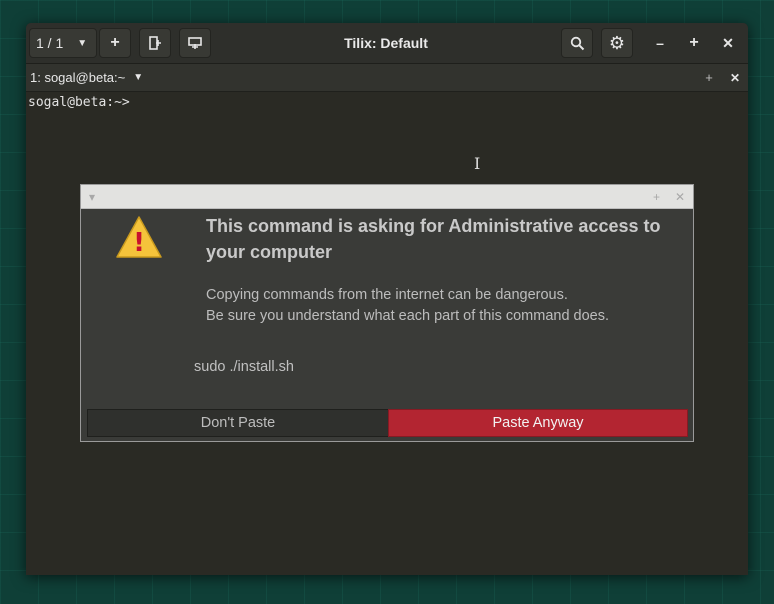 This screenshot has width=774, height=604. I want to click on minimize-icon: –, so click(660, 43).